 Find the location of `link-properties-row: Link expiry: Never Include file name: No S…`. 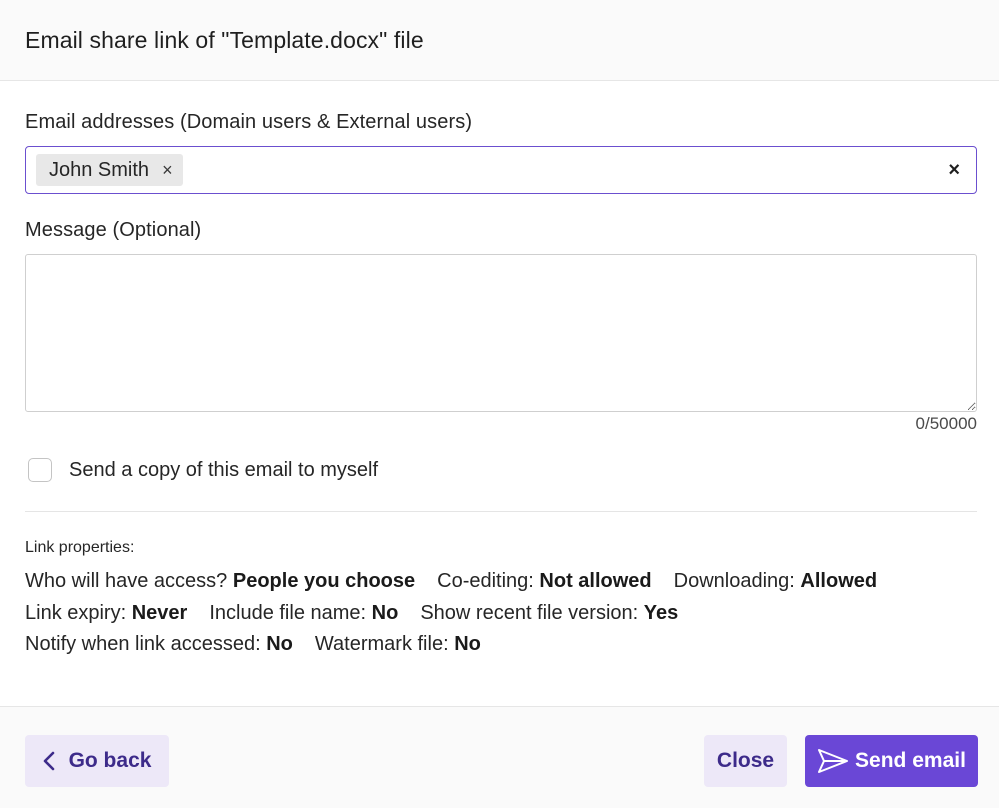

link-properties-row: Link expiry: Never Include file name: No S… is located at coordinates (501, 614).